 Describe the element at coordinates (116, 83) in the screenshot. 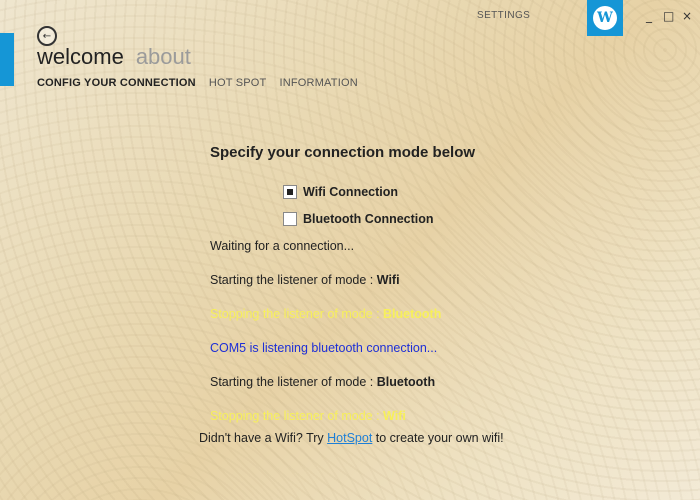

I see `tab-config-your-connection: CONFIG YOUR CONNECTION` at that location.